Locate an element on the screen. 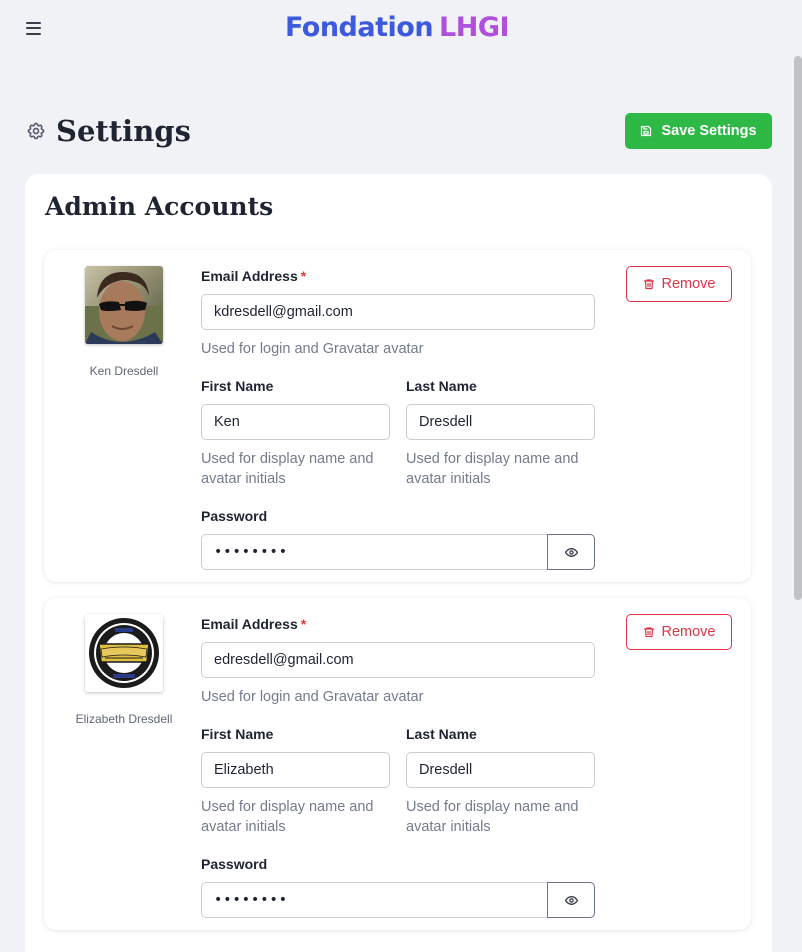 Image resolution: width=802 pixels, height=952 pixels. brand-logo: Fondation LHGI is located at coordinates (397, 27).